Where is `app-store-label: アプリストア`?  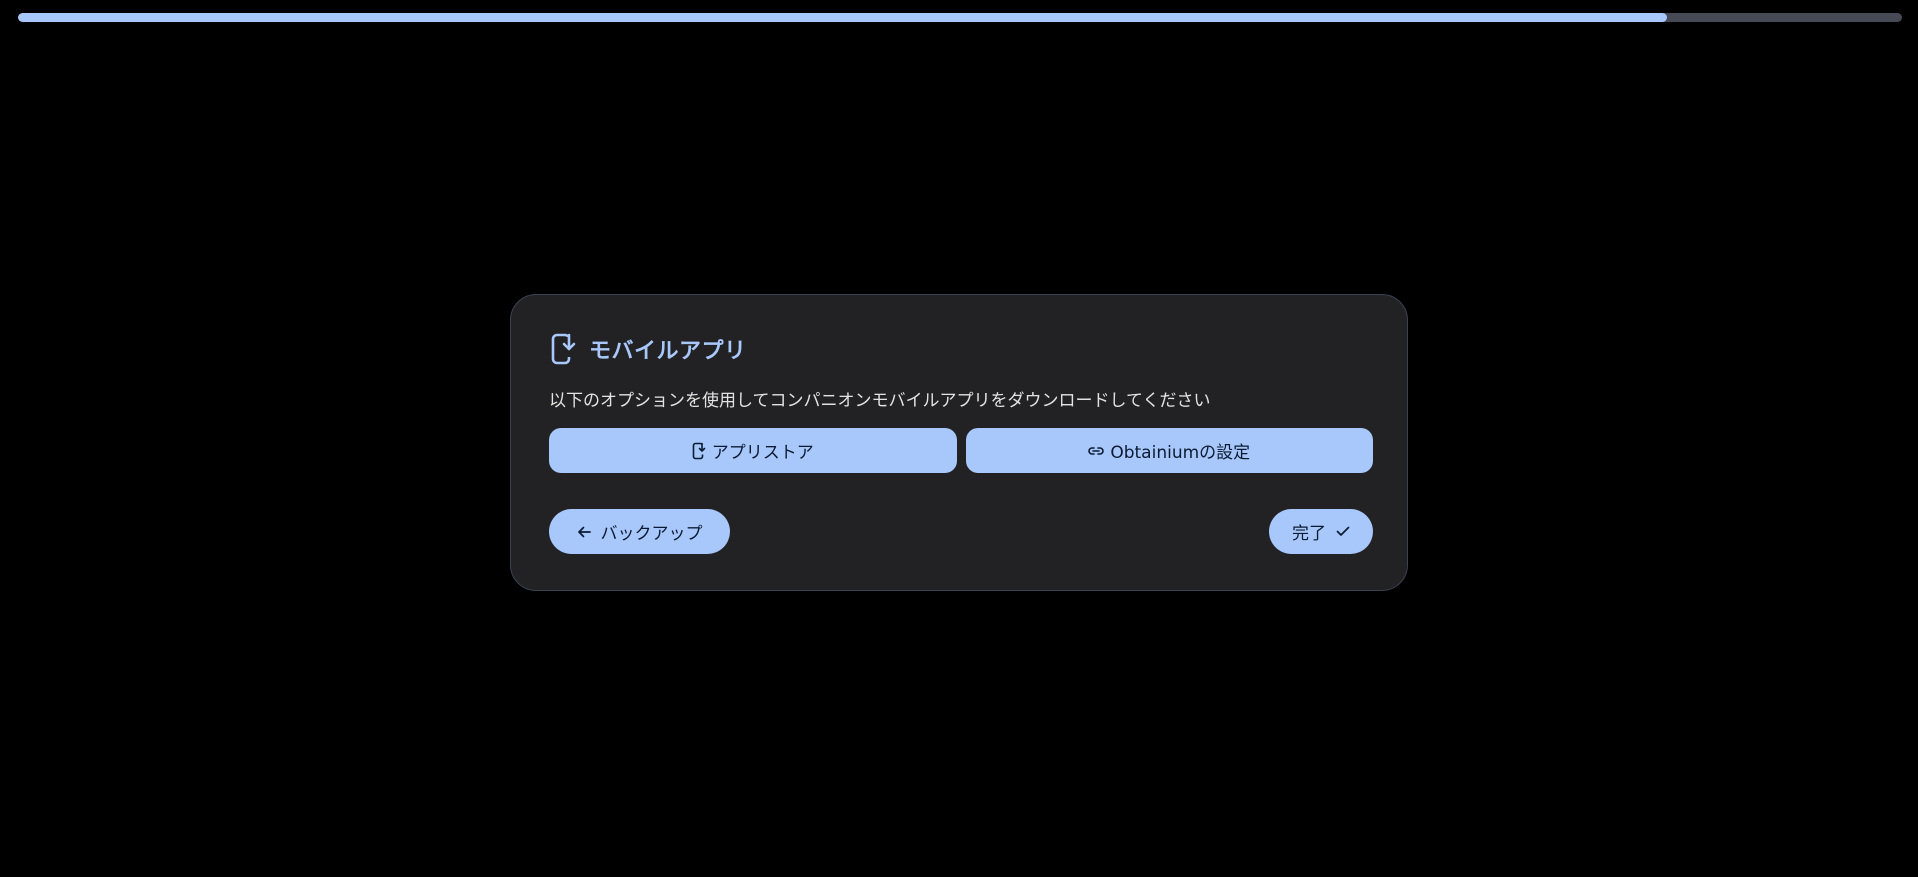
app-store-label: アプリストア is located at coordinates (762, 453).